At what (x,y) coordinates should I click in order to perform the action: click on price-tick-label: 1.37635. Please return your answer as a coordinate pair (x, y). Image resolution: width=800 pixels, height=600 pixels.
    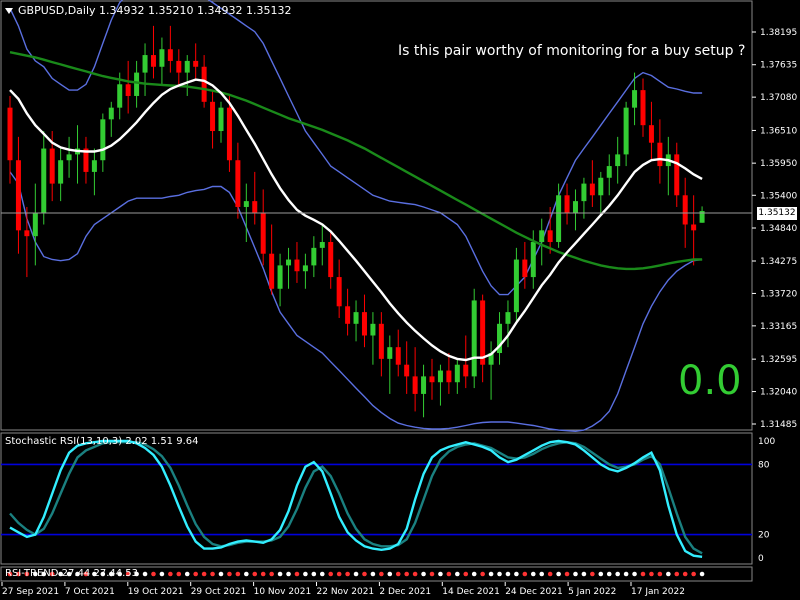
    Looking at the image, I should click on (778, 66).